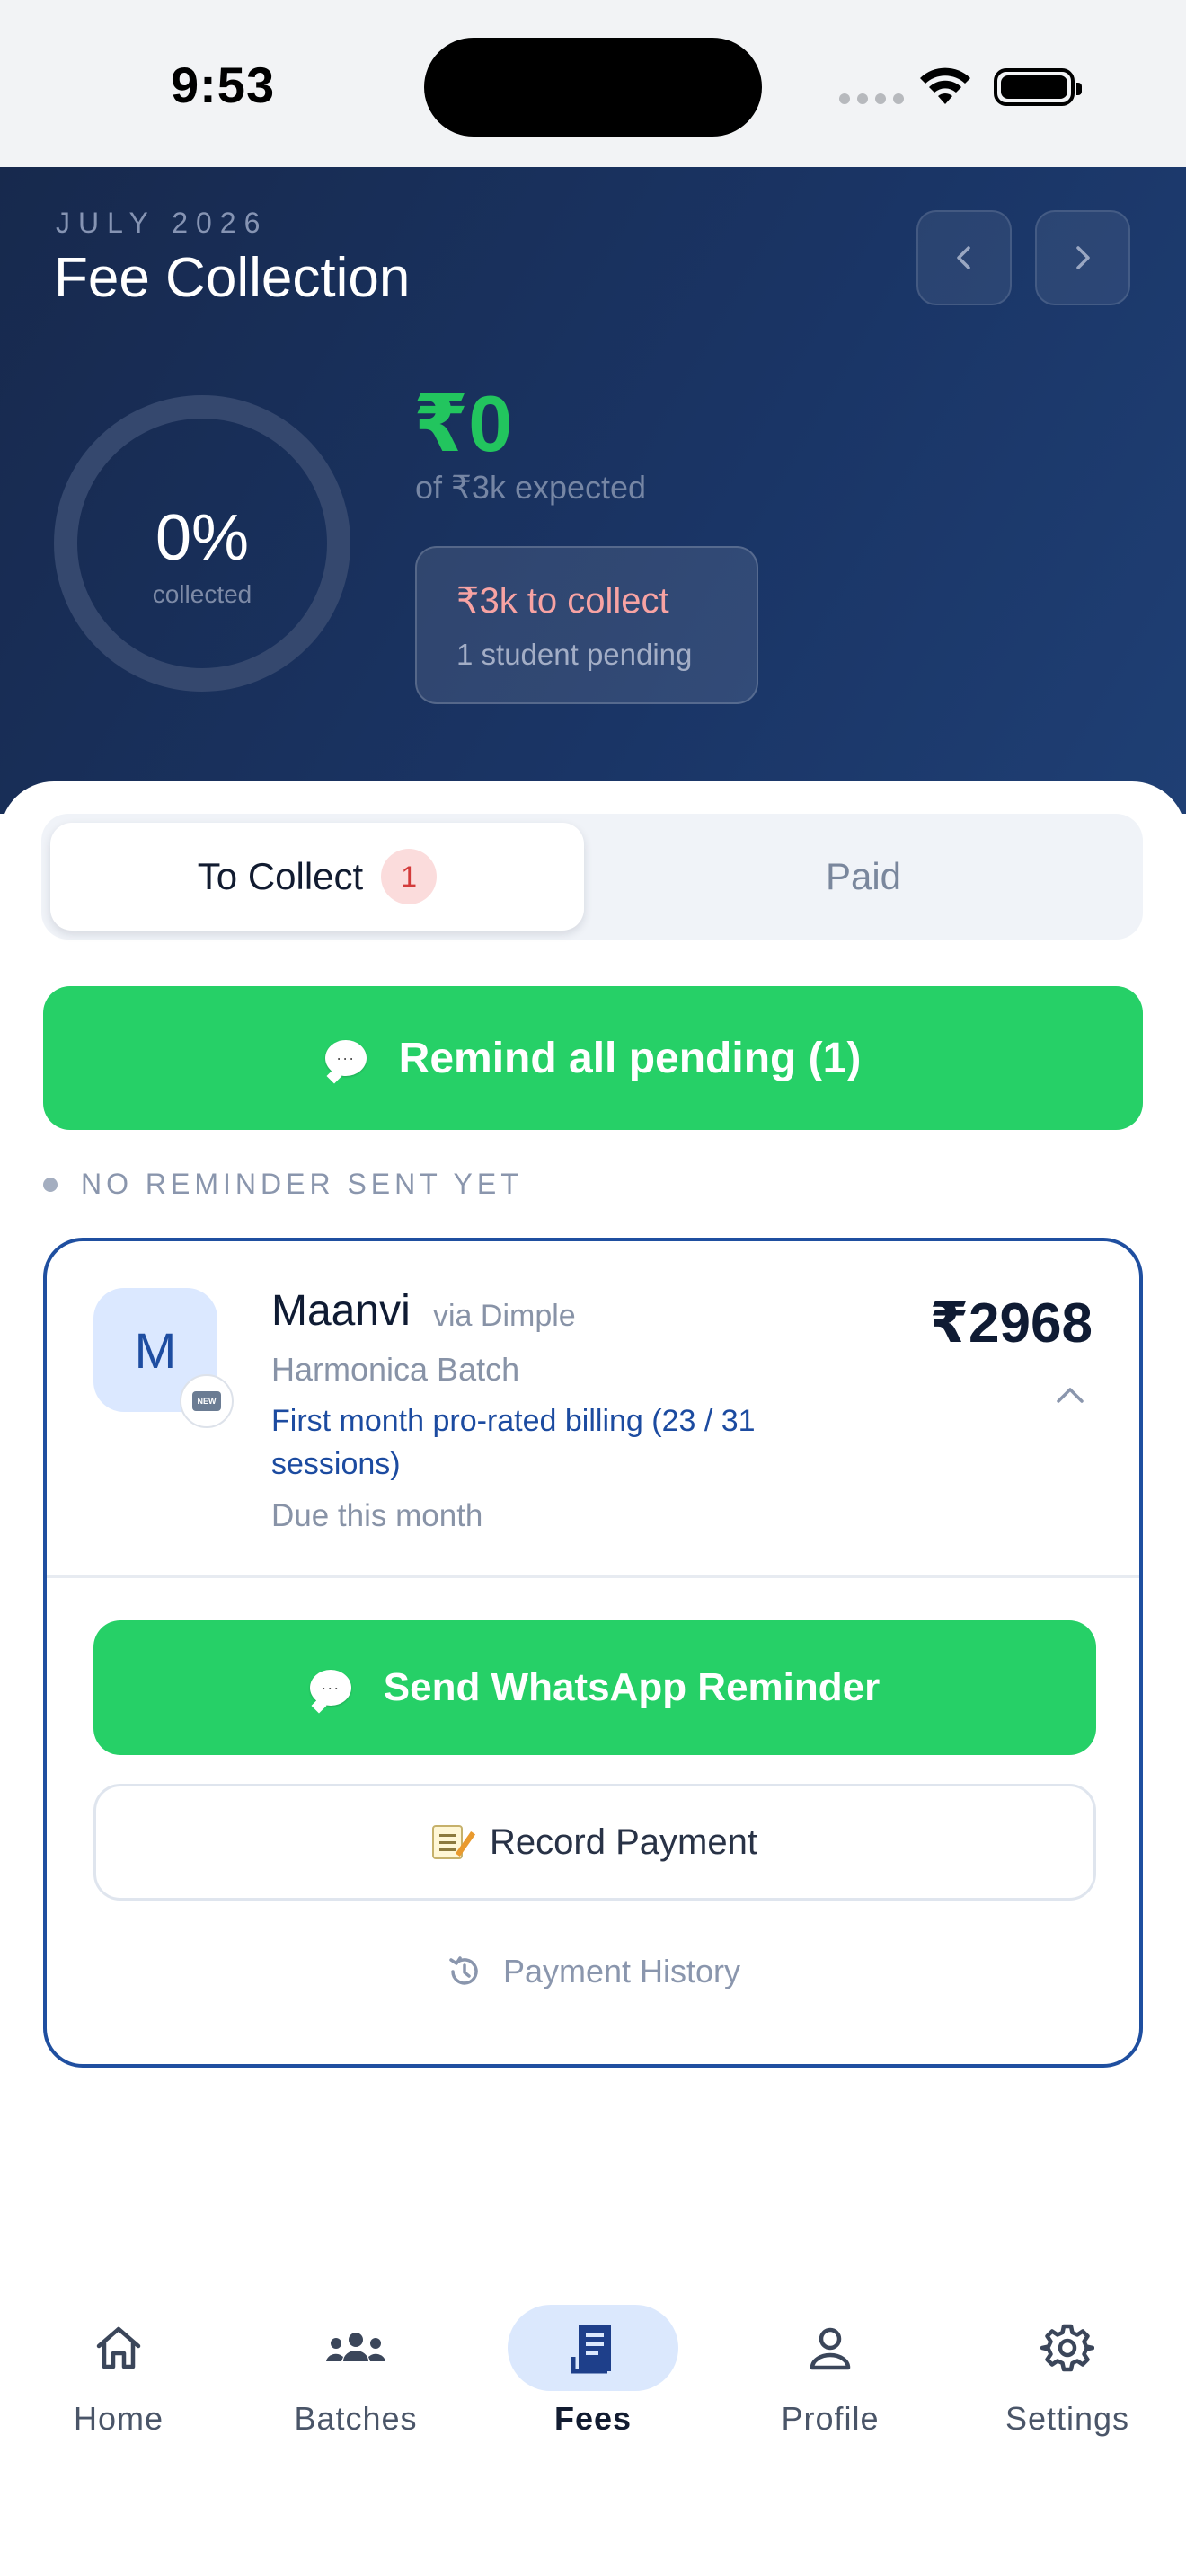 The height and width of the screenshot is (2576, 1186). What do you see at coordinates (1067, 2348) in the screenshot?
I see `gear-icon` at bounding box center [1067, 2348].